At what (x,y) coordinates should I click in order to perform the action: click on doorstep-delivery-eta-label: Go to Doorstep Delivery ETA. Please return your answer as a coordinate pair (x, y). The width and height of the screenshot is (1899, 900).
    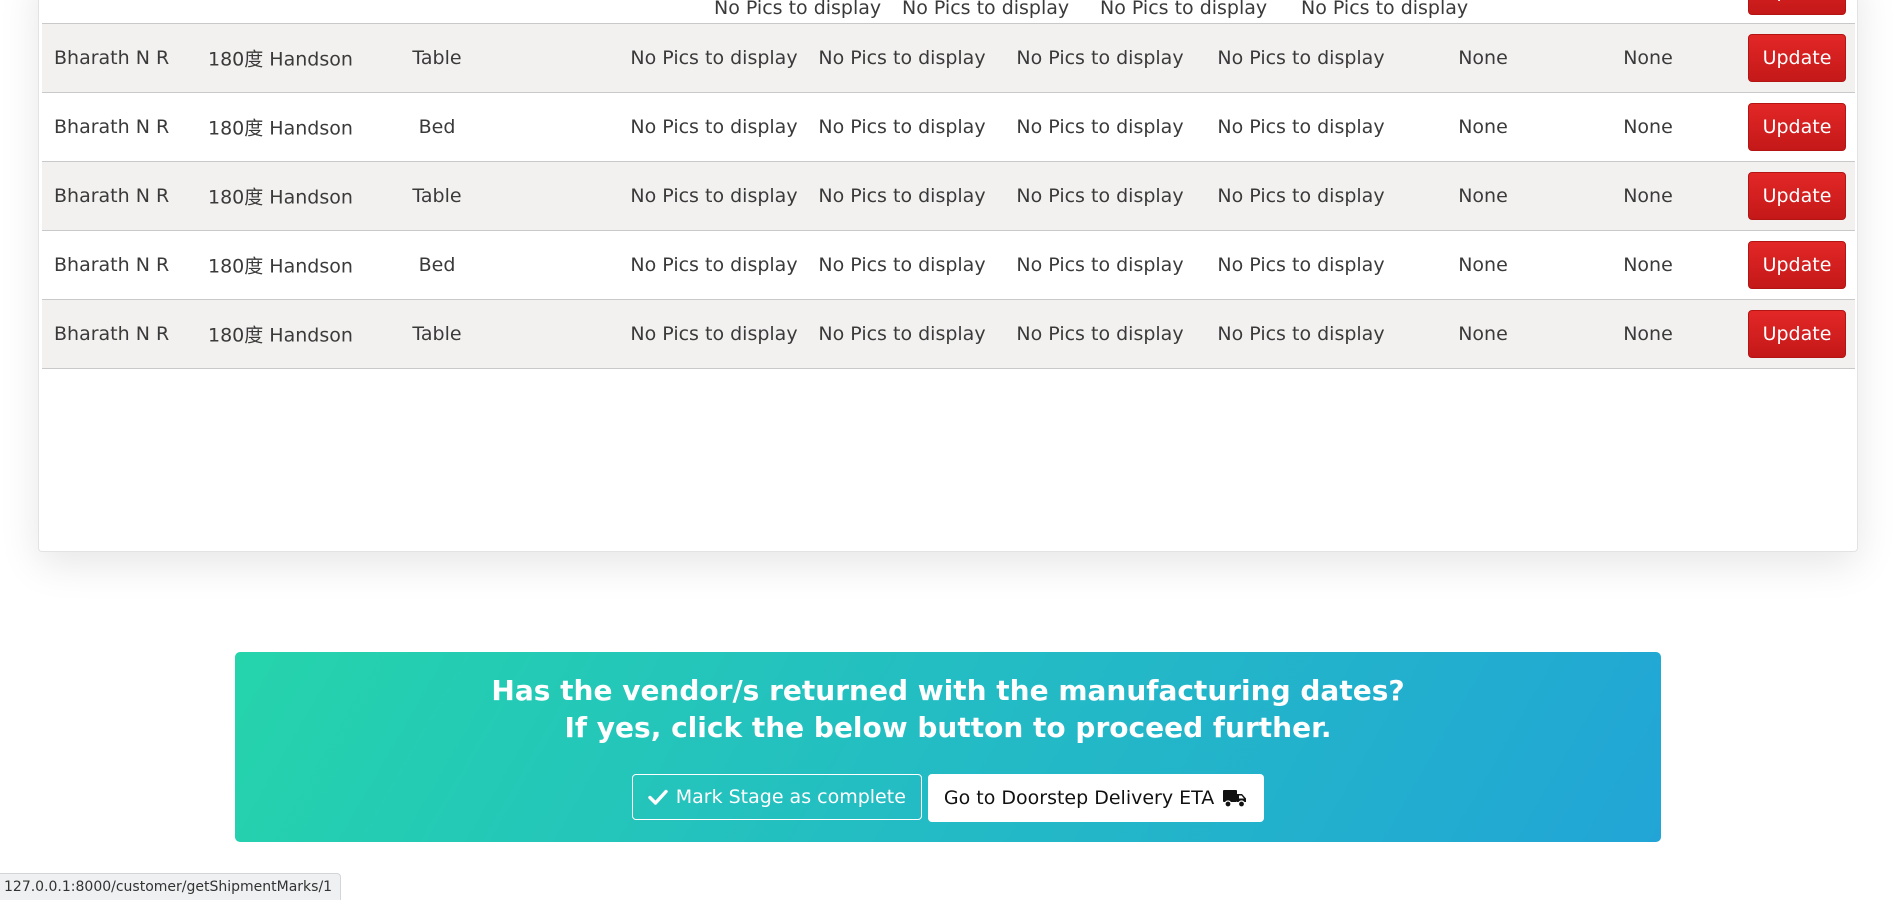
    Looking at the image, I should click on (1079, 798).